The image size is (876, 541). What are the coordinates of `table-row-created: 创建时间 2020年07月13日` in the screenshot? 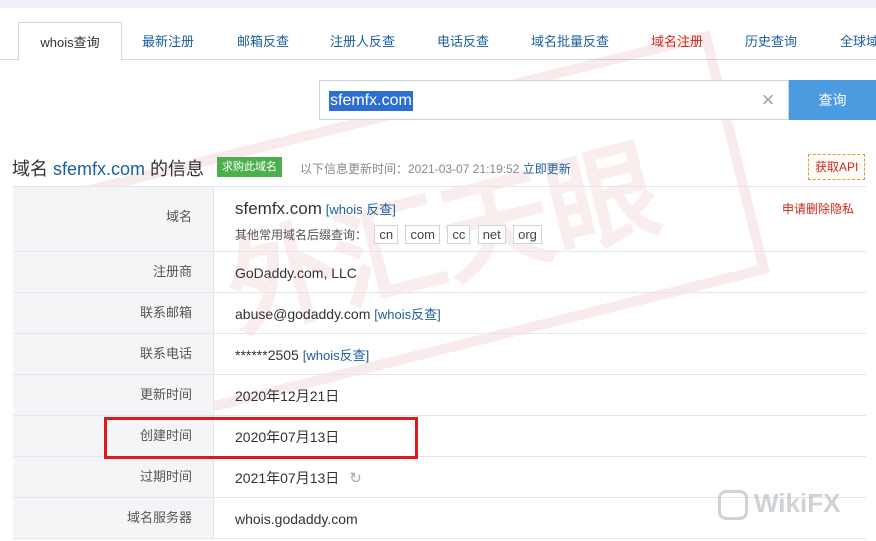 It's located at (439, 436).